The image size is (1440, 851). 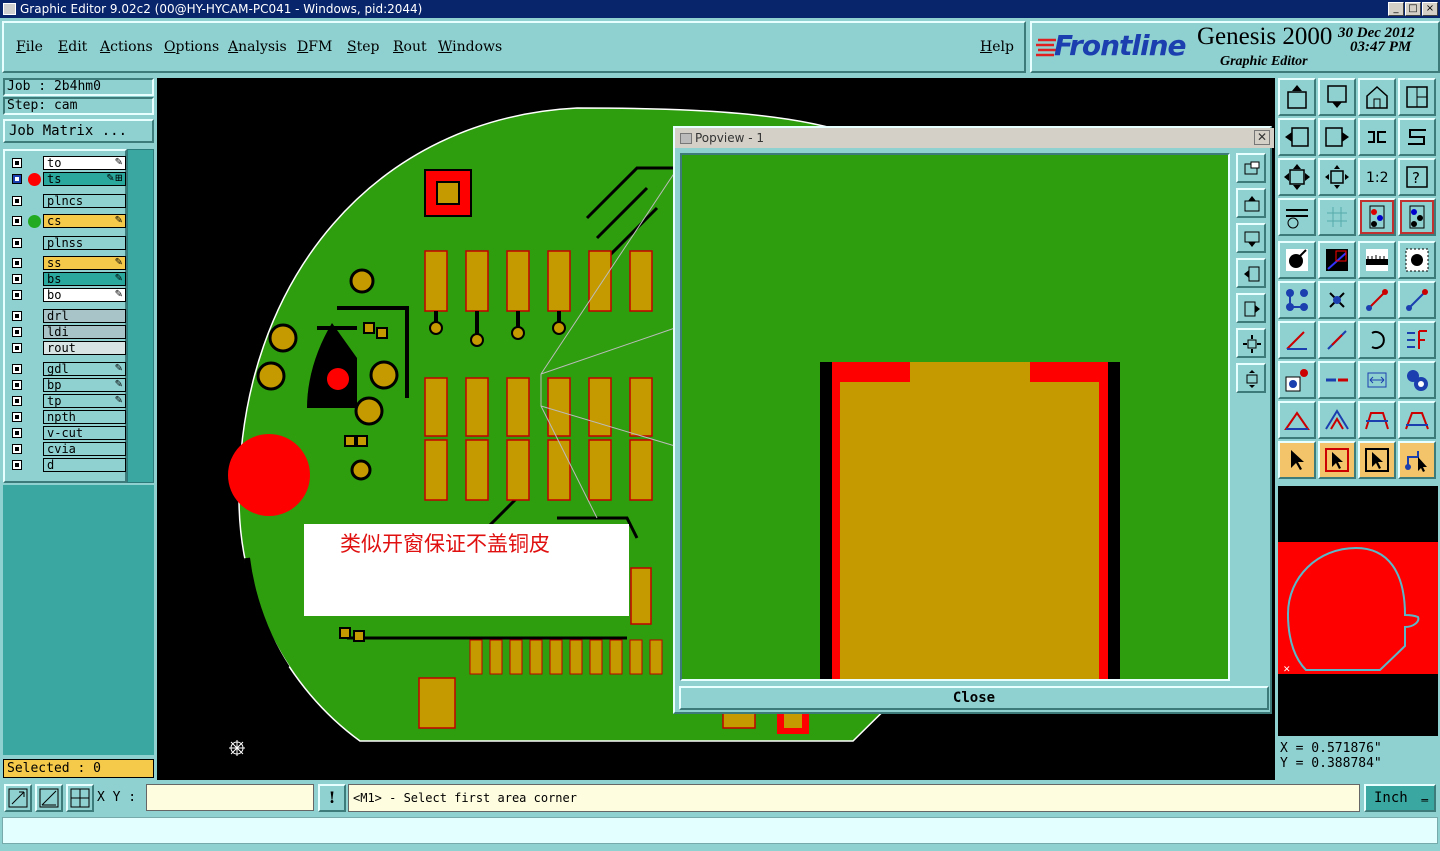 I want to click on layer-name: ss, so click(x=84, y=263).